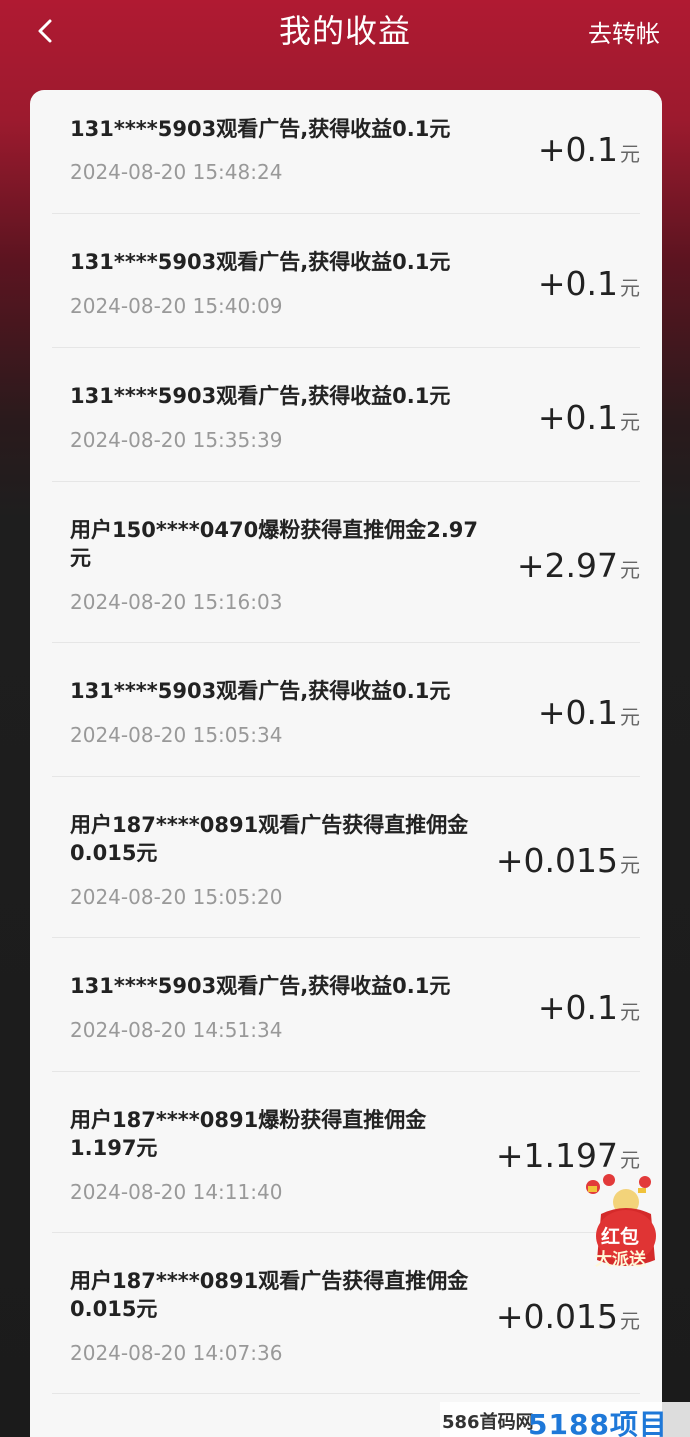 The image size is (690, 1437). Describe the element at coordinates (248, 1134) in the screenshot. I see `record-description: 用户187****0891爆粉获得直推佣金1.197元` at that location.